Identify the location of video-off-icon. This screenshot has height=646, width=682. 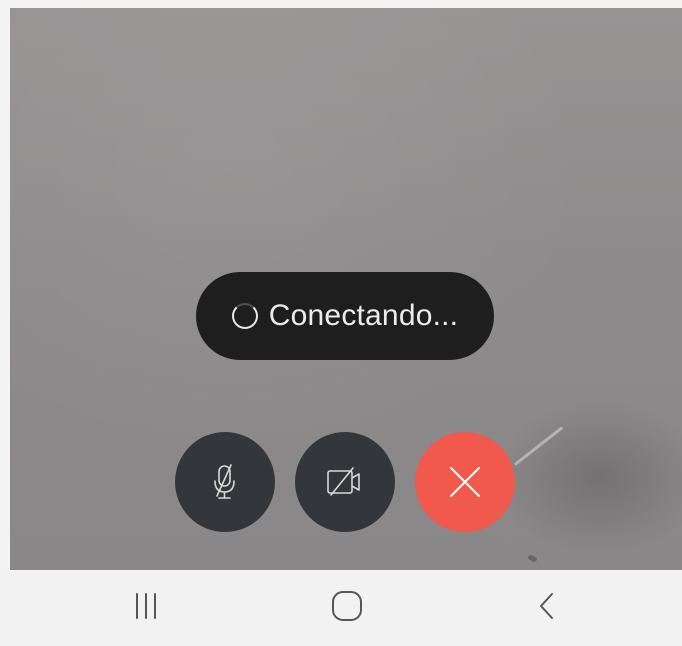
(345, 482).